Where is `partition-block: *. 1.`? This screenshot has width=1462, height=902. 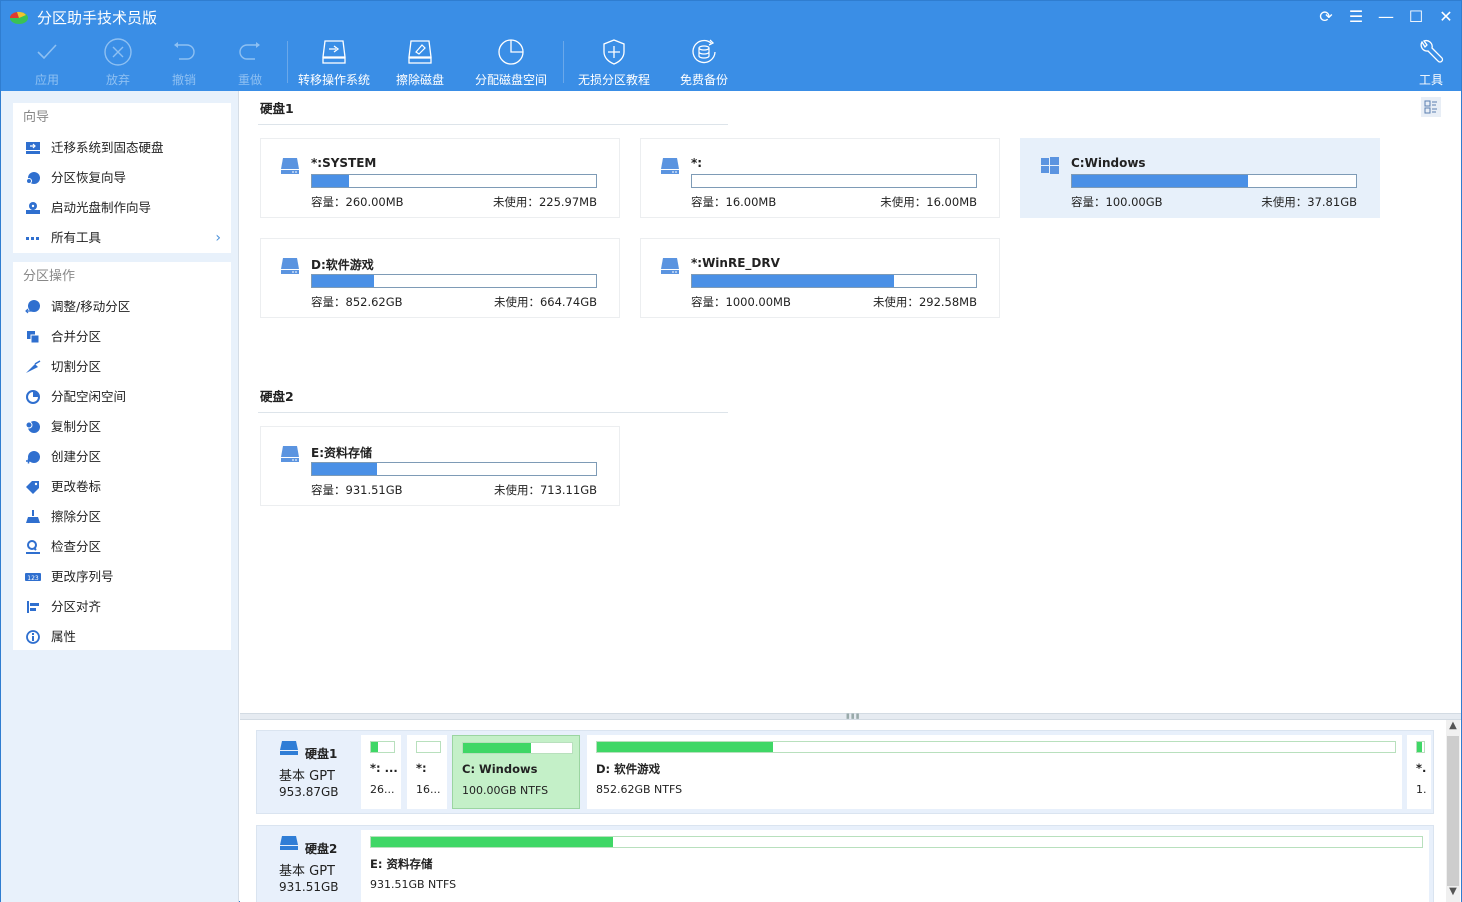
partition-block: *. 1. is located at coordinates (1419, 772).